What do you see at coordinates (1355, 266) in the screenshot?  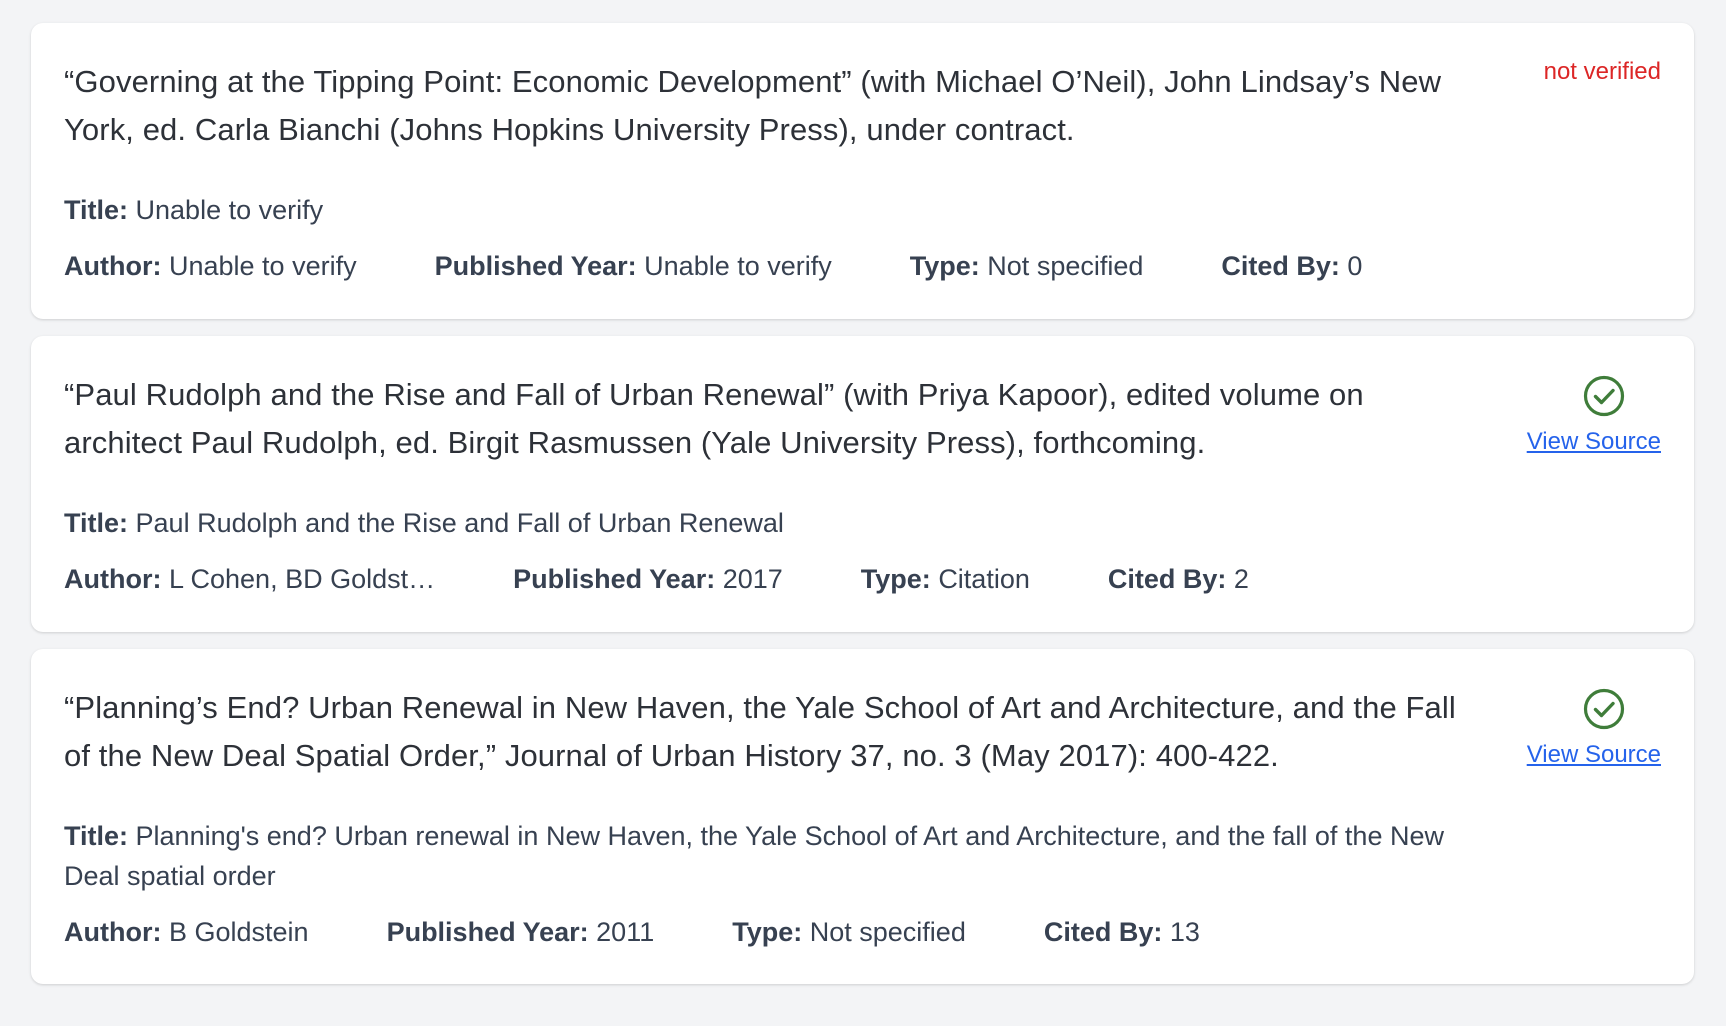 I see `cited-by-value: 0` at bounding box center [1355, 266].